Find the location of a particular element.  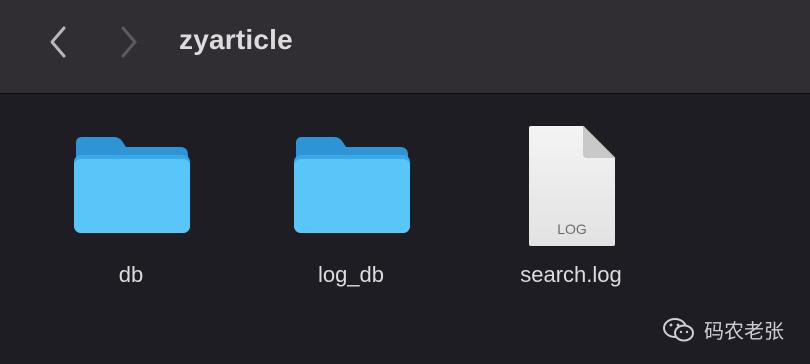

back-button is located at coordinates (58, 42).